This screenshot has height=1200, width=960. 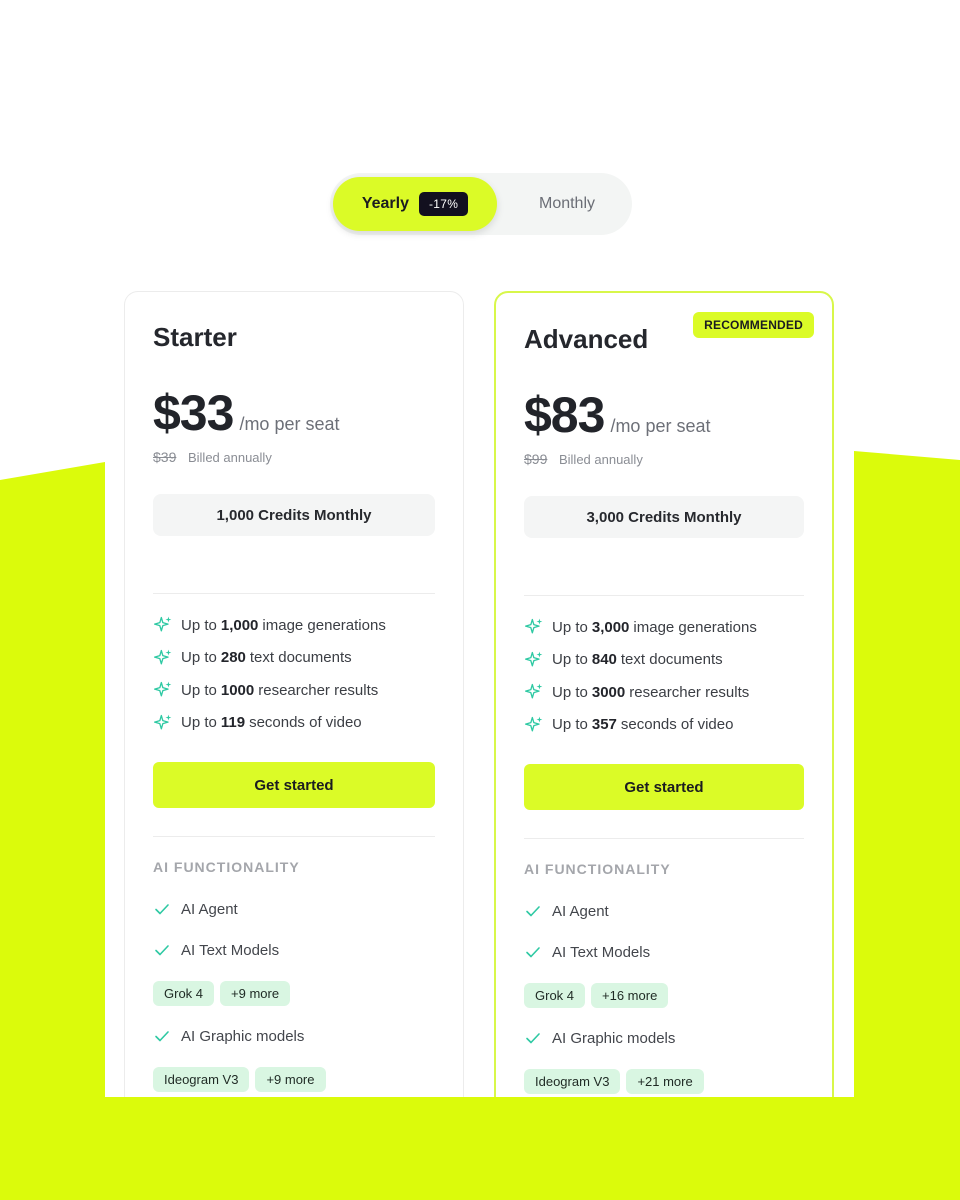 I want to click on limit-item: Up to 3000 researcher results, so click(x=673, y=692).